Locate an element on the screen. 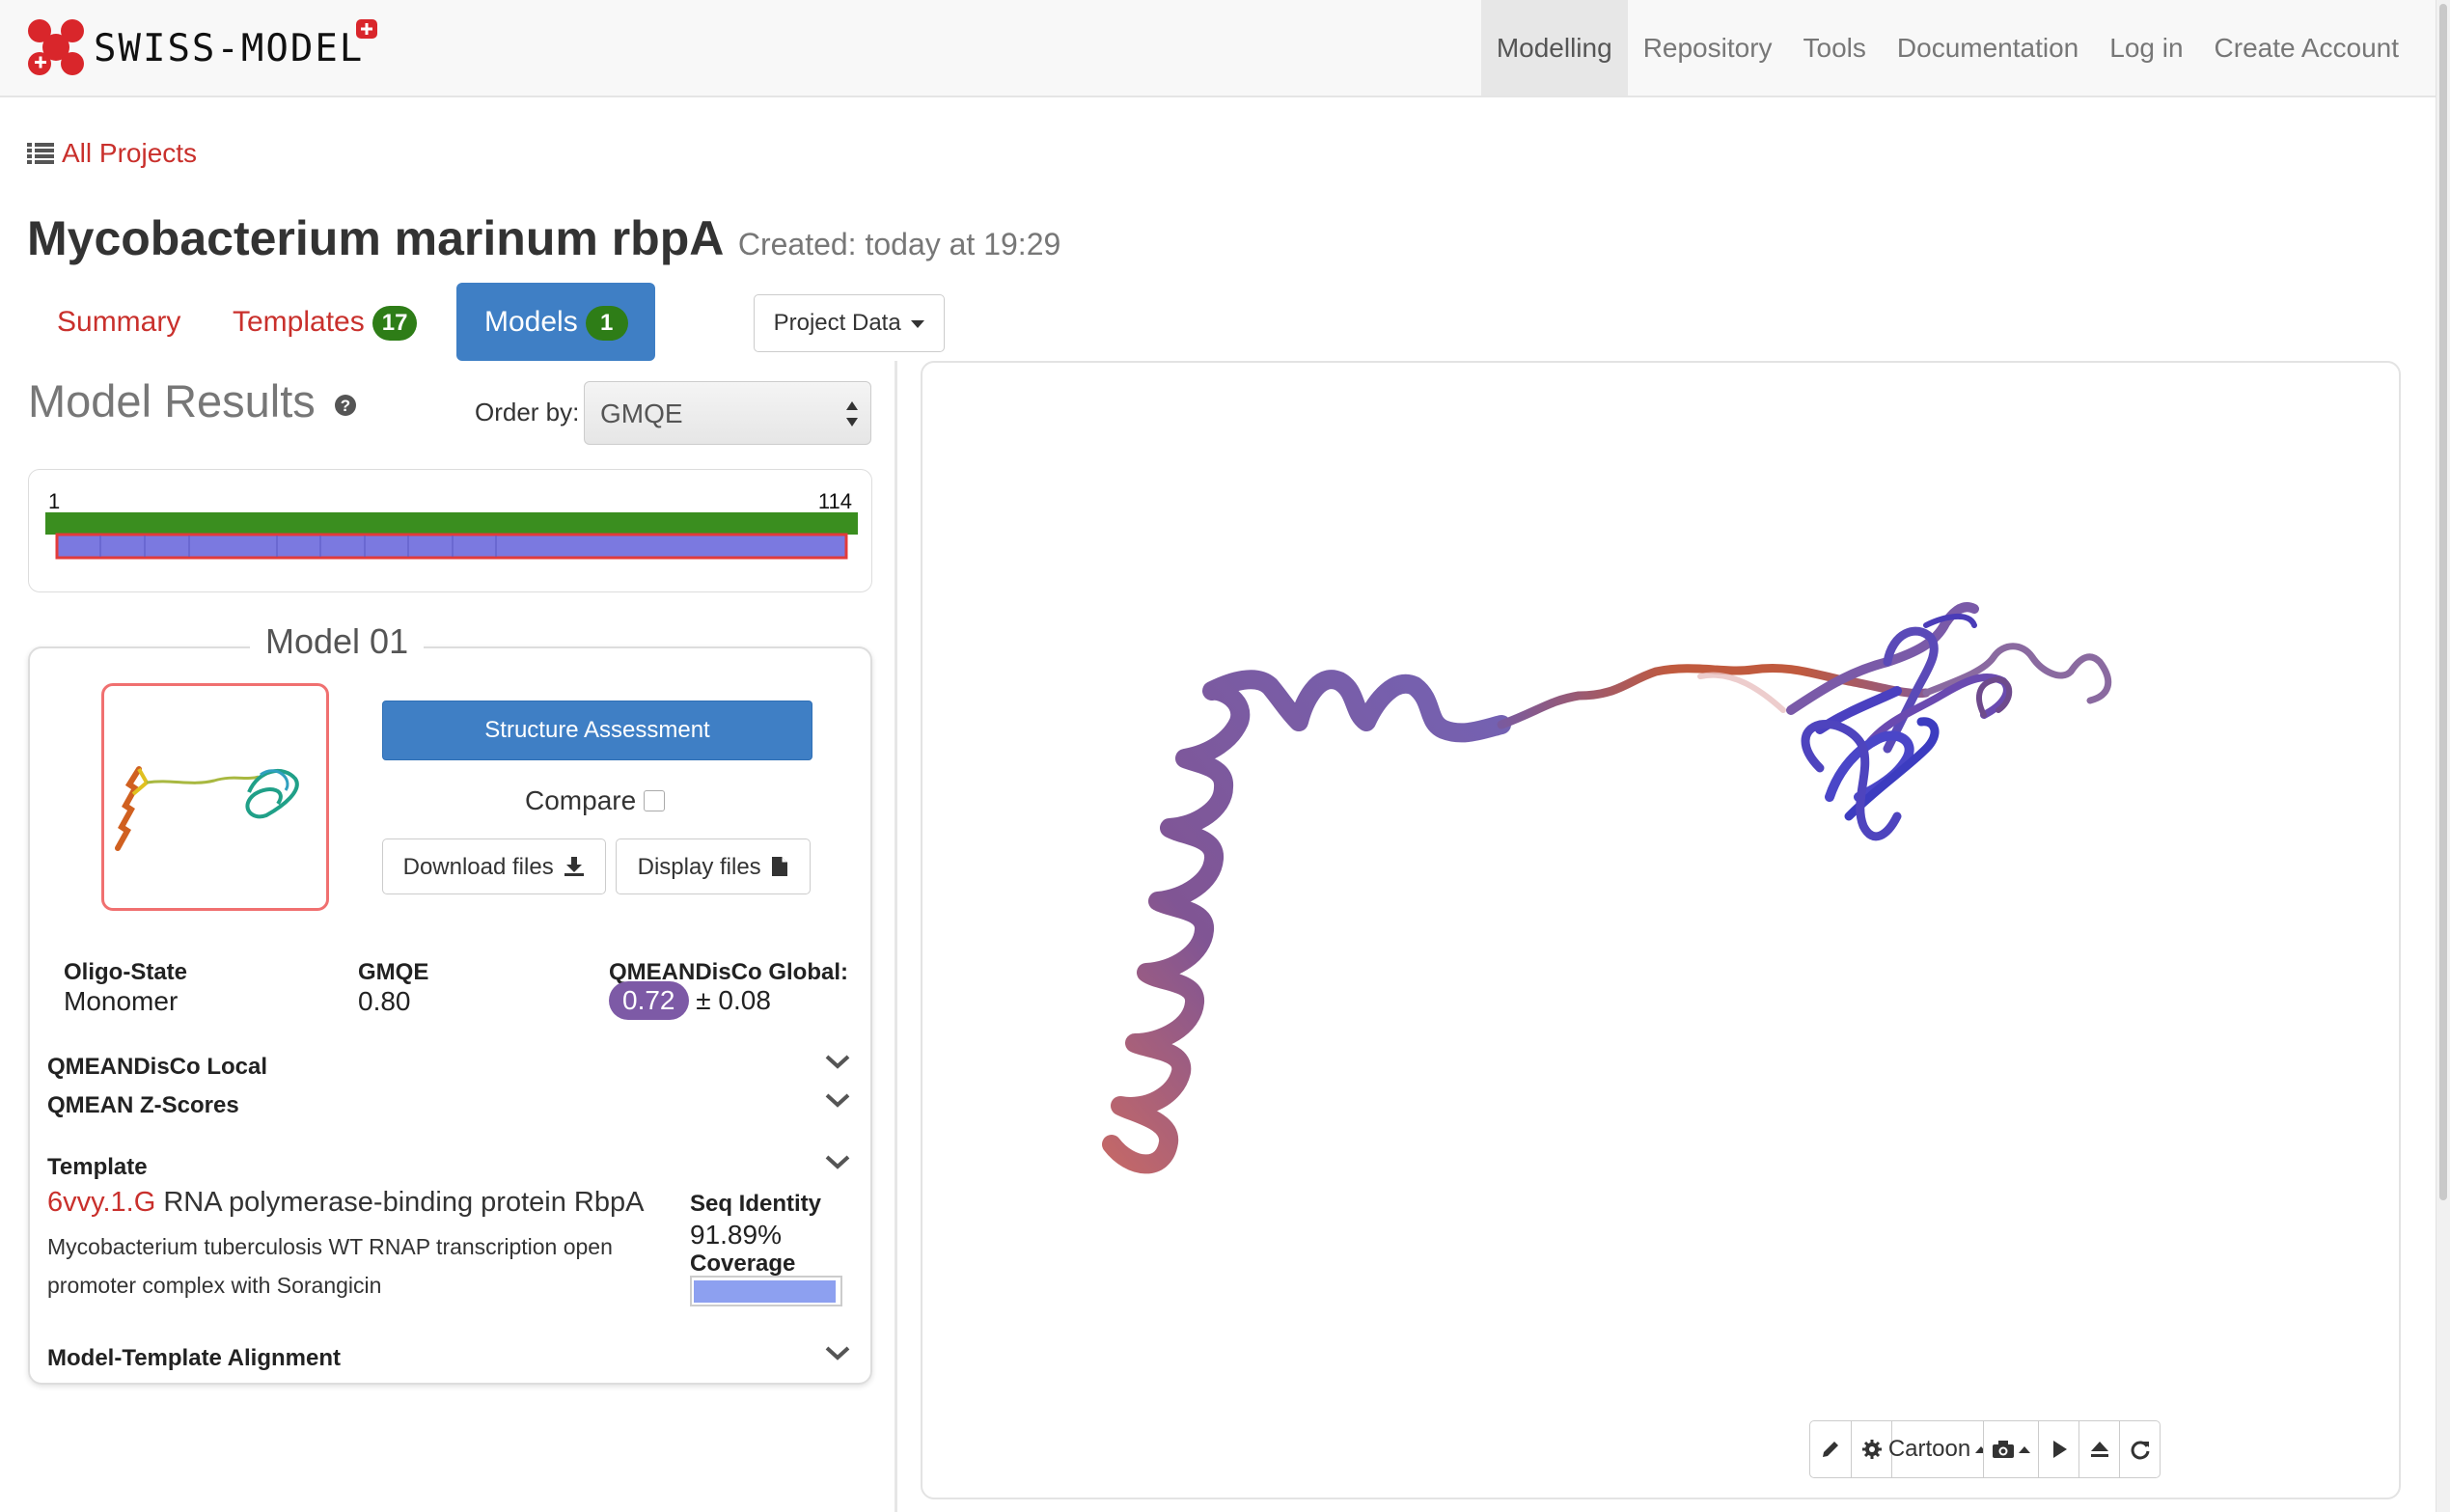 The width and height of the screenshot is (2450, 1512). download-files-label: Download files is located at coordinates (478, 867).